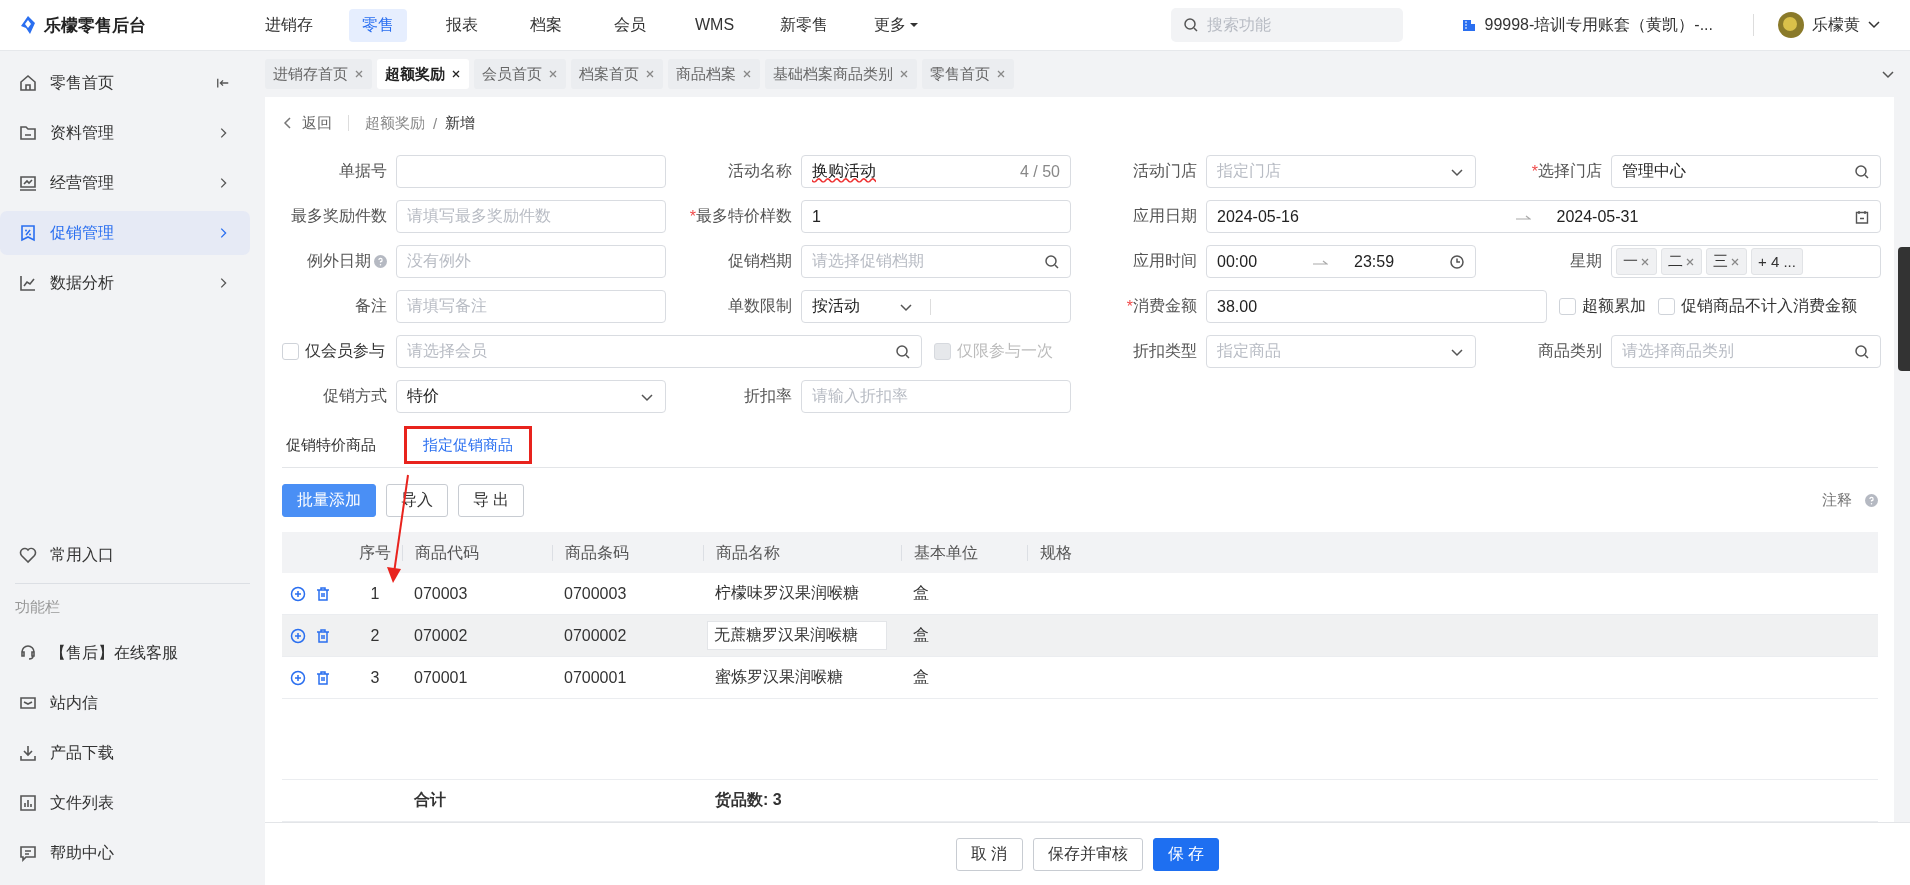  Describe the element at coordinates (1237, 306) in the screenshot. I see `input-value: 38.00` at that location.